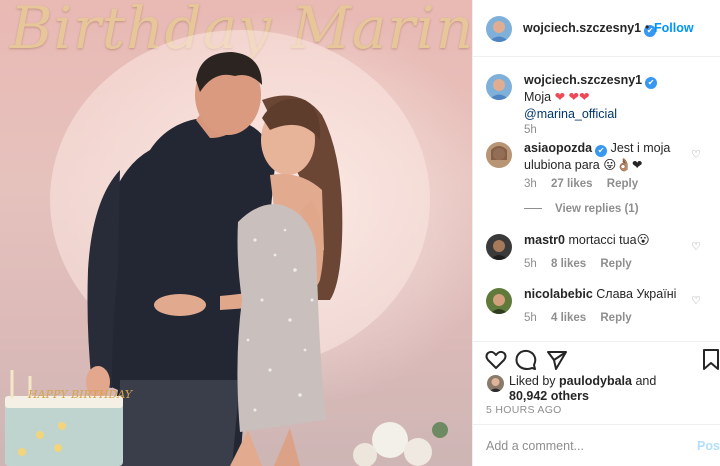 This screenshot has height=466, width=720. I want to click on comment-likes: 27 likes, so click(572, 184).